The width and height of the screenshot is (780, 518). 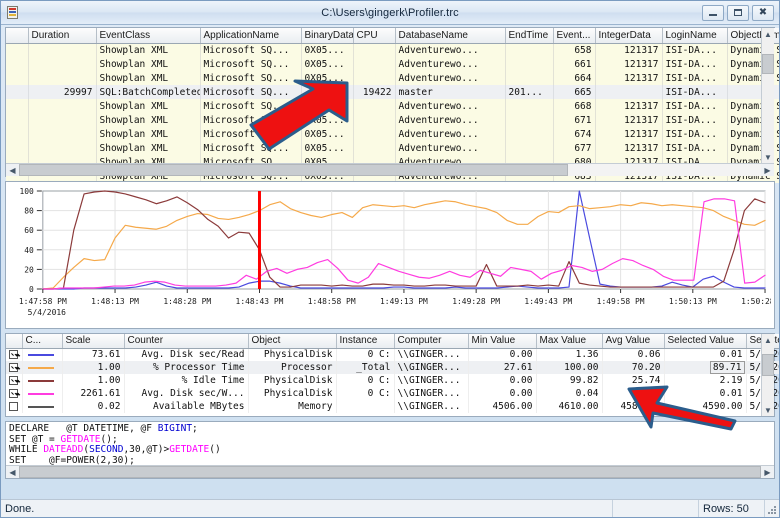 What do you see at coordinates (17, 36) in the screenshot?
I see `col-header-rowmarker` at bounding box center [17, 36].